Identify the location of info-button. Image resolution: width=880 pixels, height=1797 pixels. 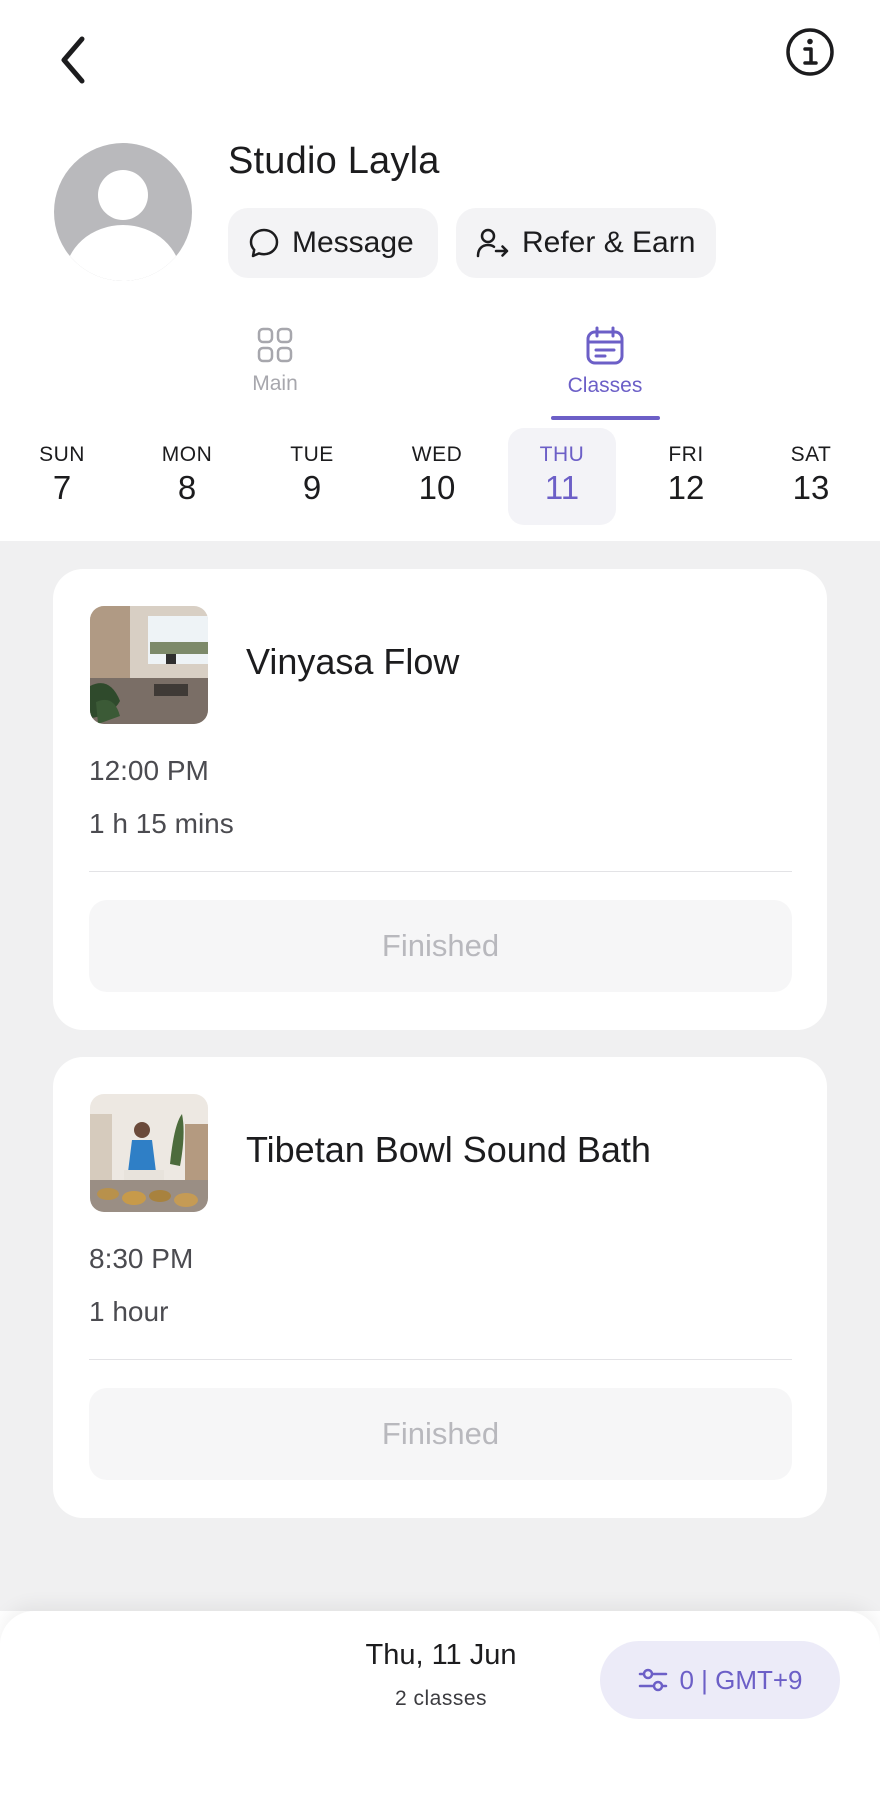
(810, 52).